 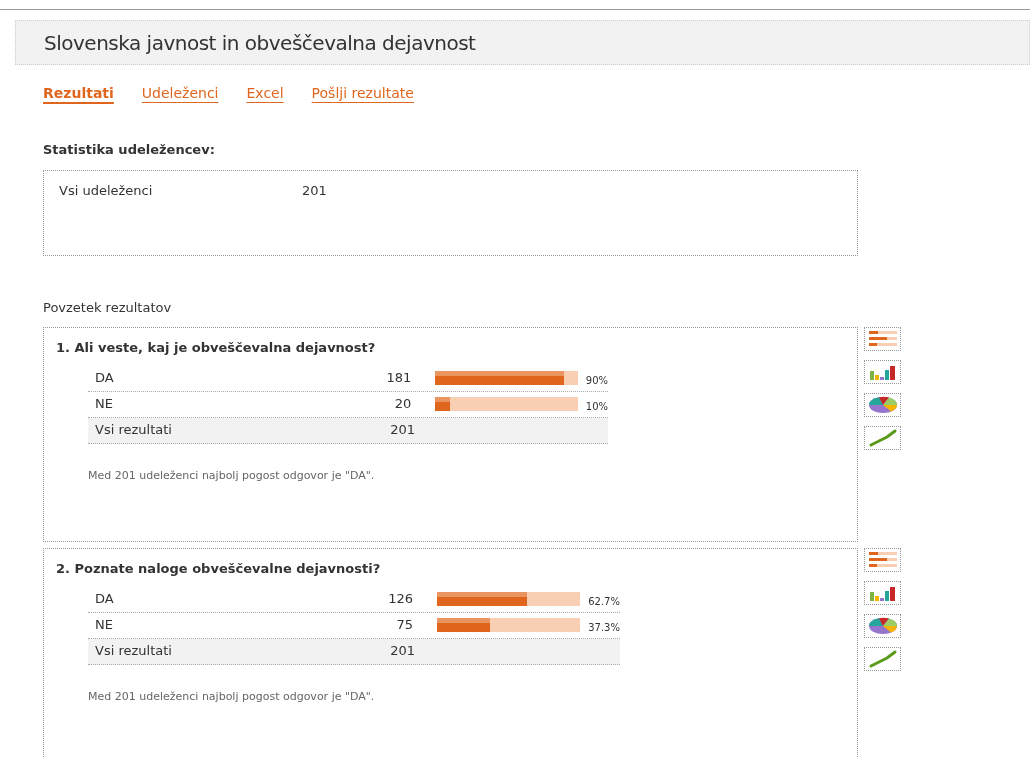 What do you see at coordinates (108, 307) in the screenshot?
I see `section-heading: Povzetek rezultatov` at bounding box center [108, 307].